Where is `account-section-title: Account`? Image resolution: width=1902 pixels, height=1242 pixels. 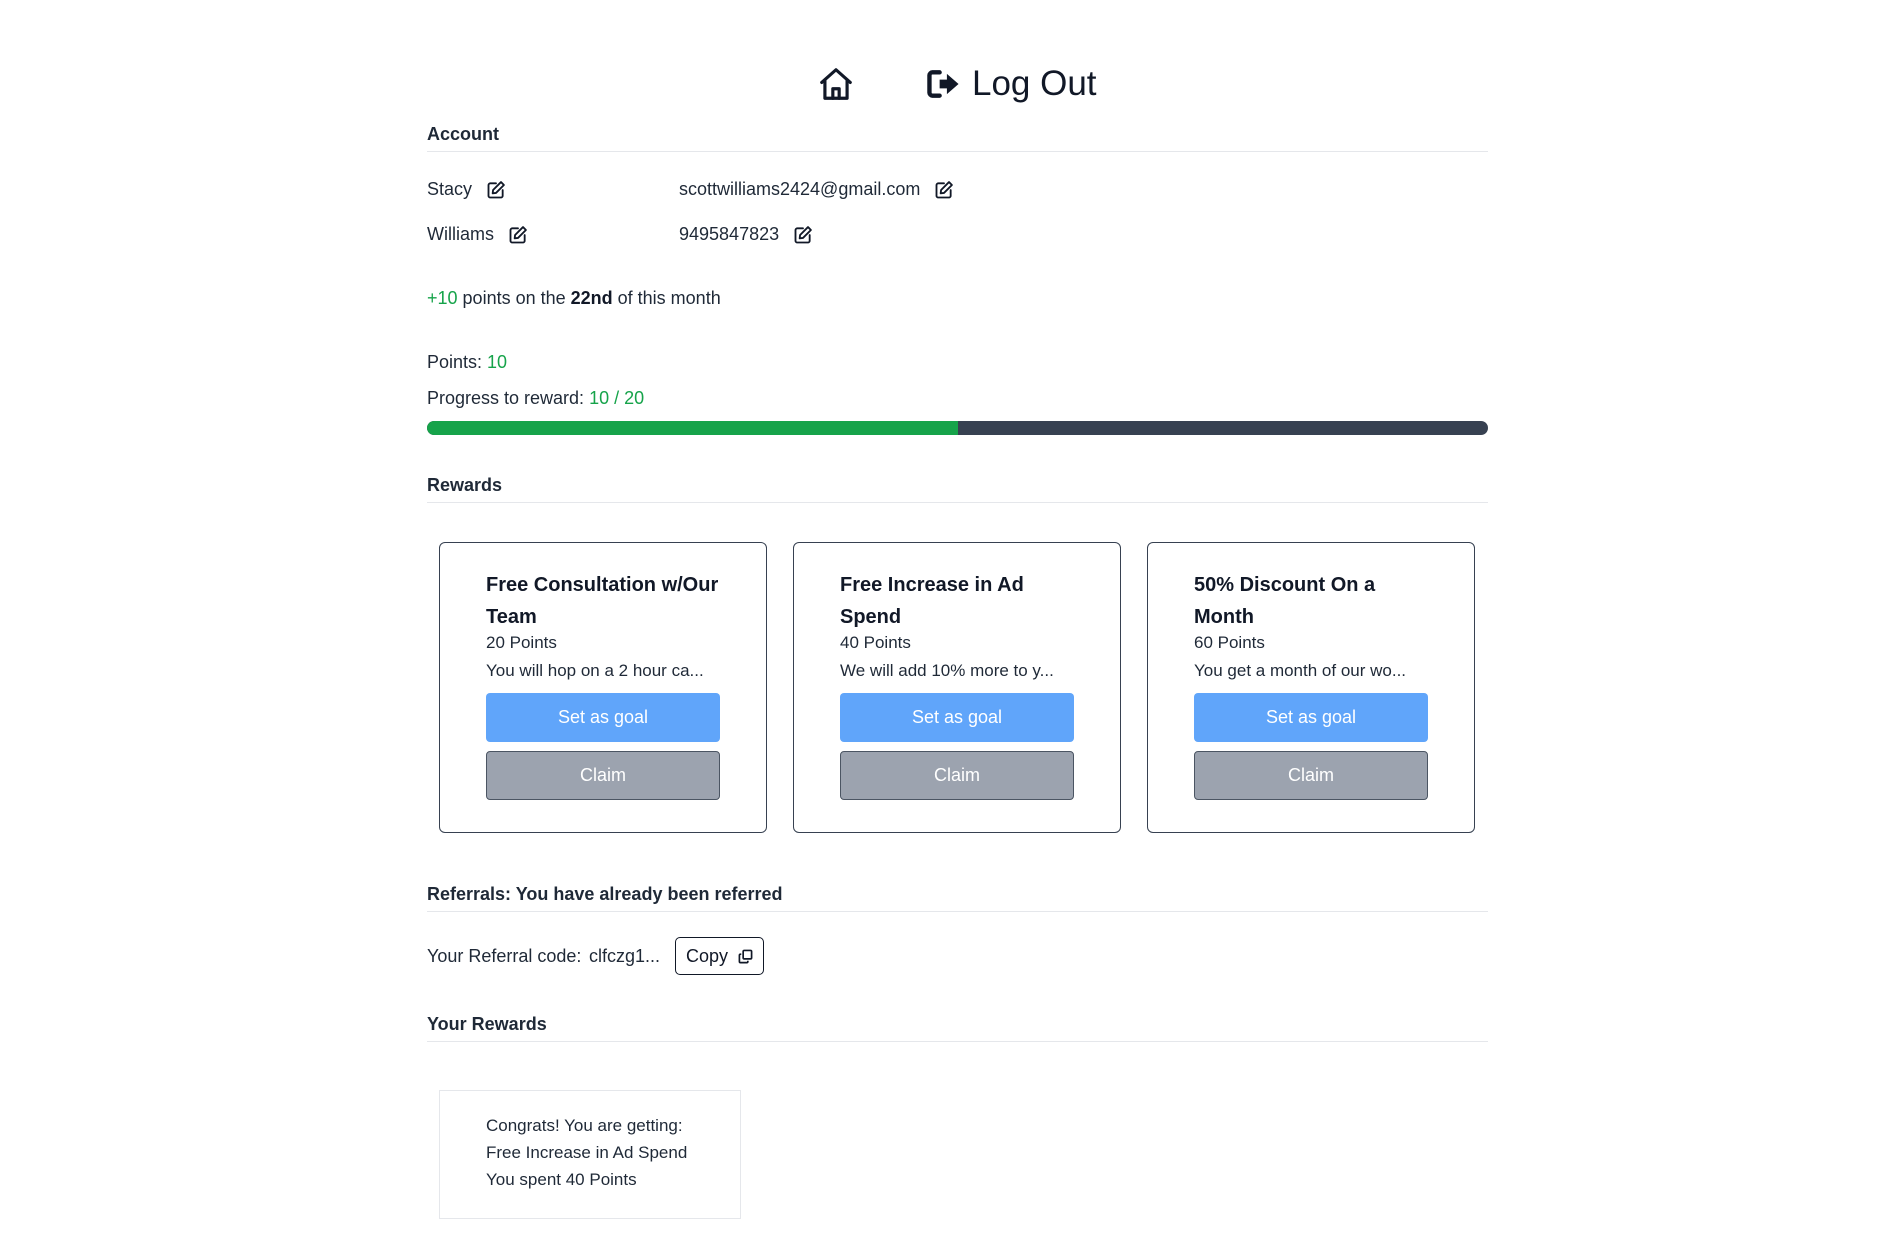 account-section-title: Account is located at coordinates (957, 138).